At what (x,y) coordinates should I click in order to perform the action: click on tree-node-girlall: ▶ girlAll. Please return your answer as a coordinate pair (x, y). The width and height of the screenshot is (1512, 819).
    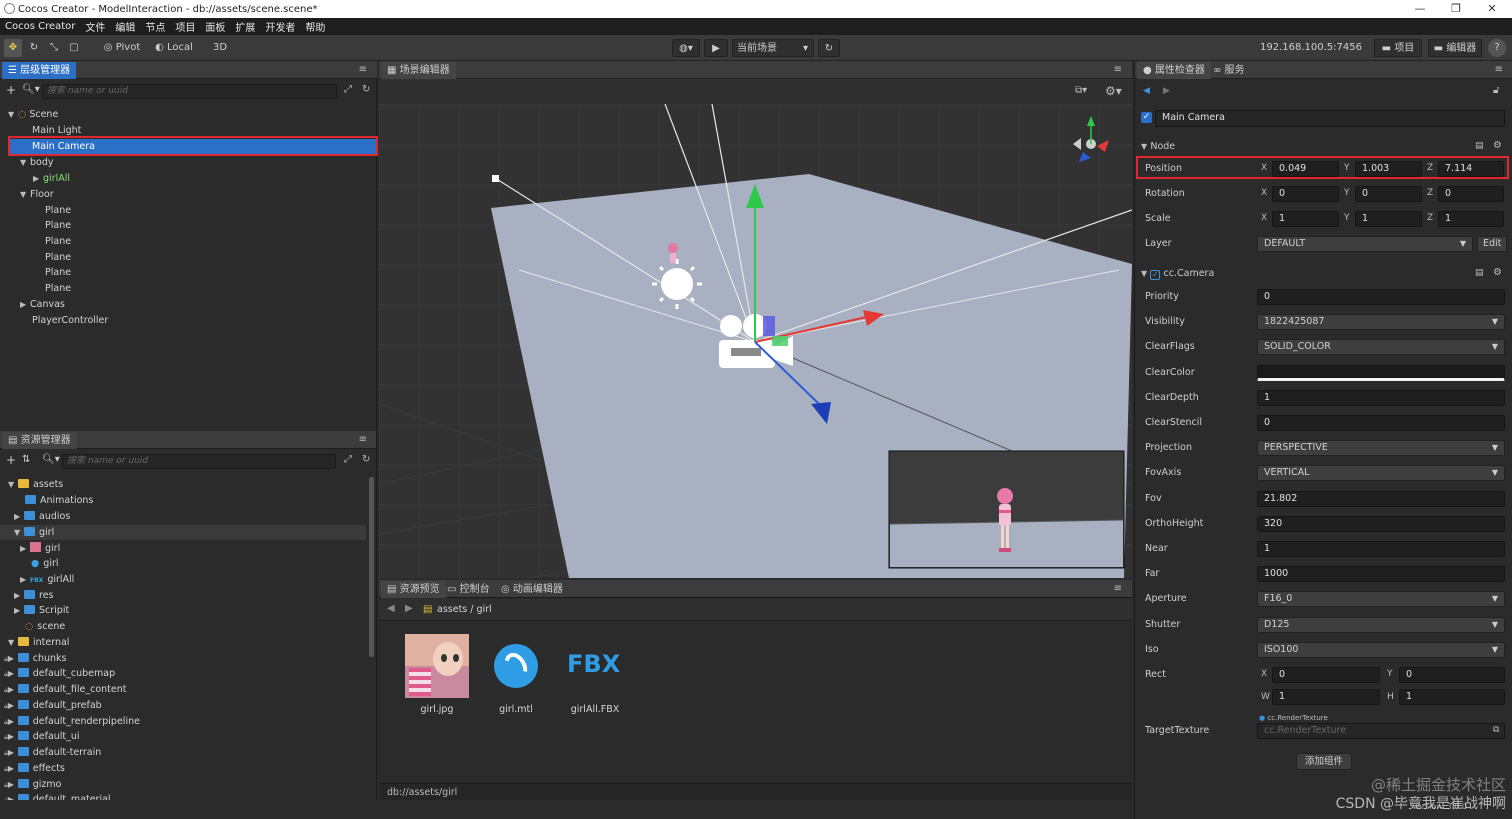
    Looking at the image, I should click on (51, 178).